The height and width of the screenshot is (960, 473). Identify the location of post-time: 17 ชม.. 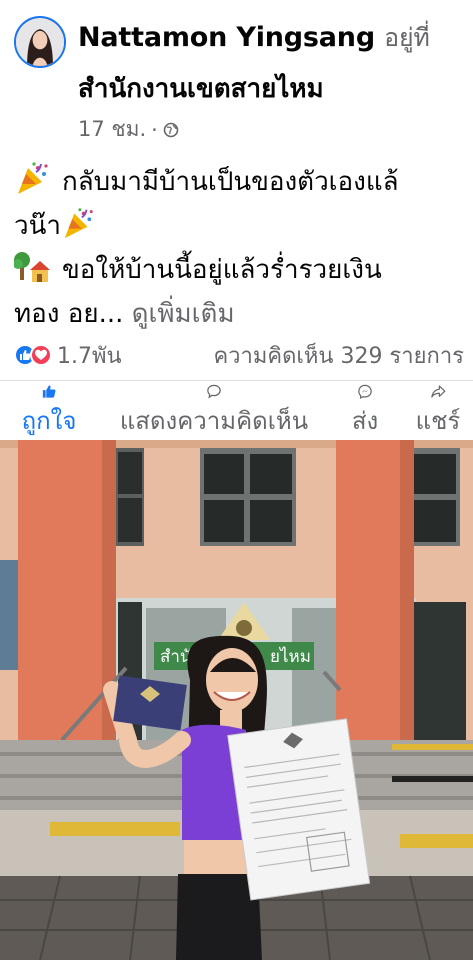
(112, 129).